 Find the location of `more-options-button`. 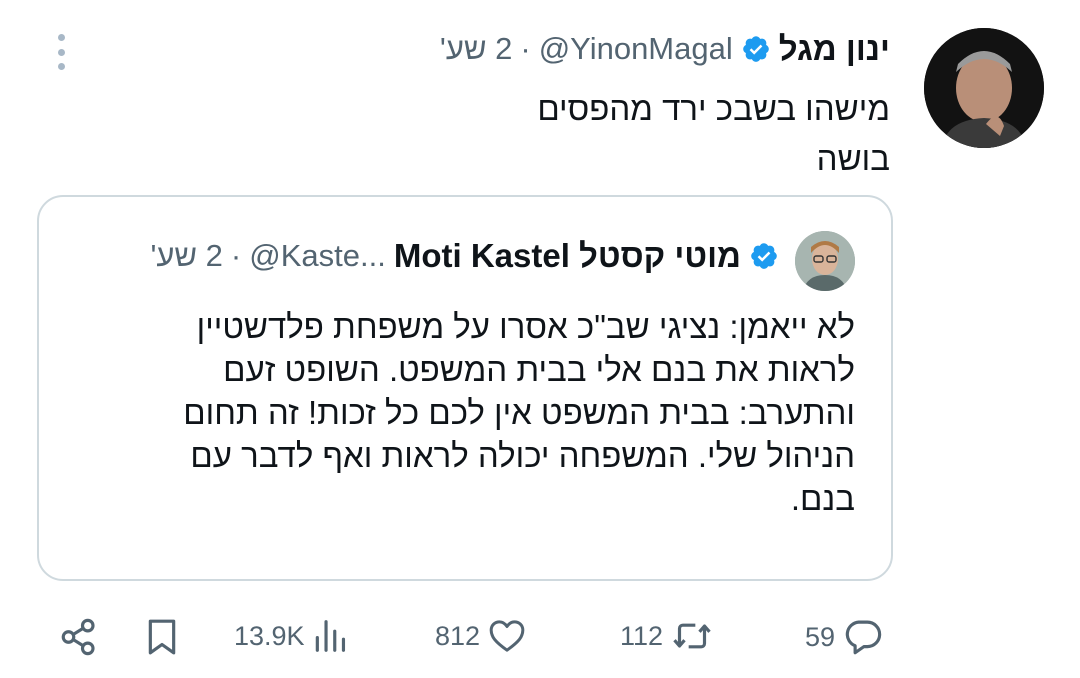

more-options-button is located at coordinates (61, 52).